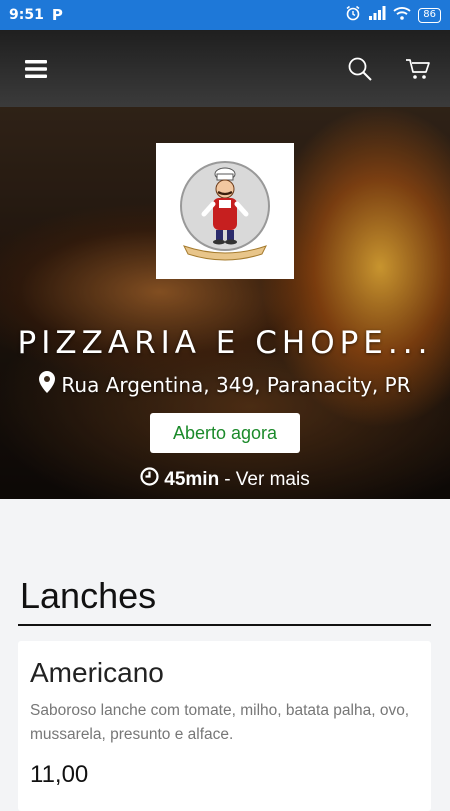 The width and height of the screenshot is (450, 811). What do you see at coordinates (236, 384) in the screenshot?
I see `address-text: Rua Argentina, 349, Paranacity, PR` at bounding box center [236, 384].